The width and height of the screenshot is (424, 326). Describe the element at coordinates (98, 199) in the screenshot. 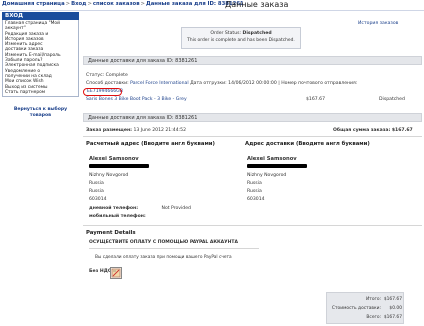

I see `billing-line-postcode: 603014` at that location.